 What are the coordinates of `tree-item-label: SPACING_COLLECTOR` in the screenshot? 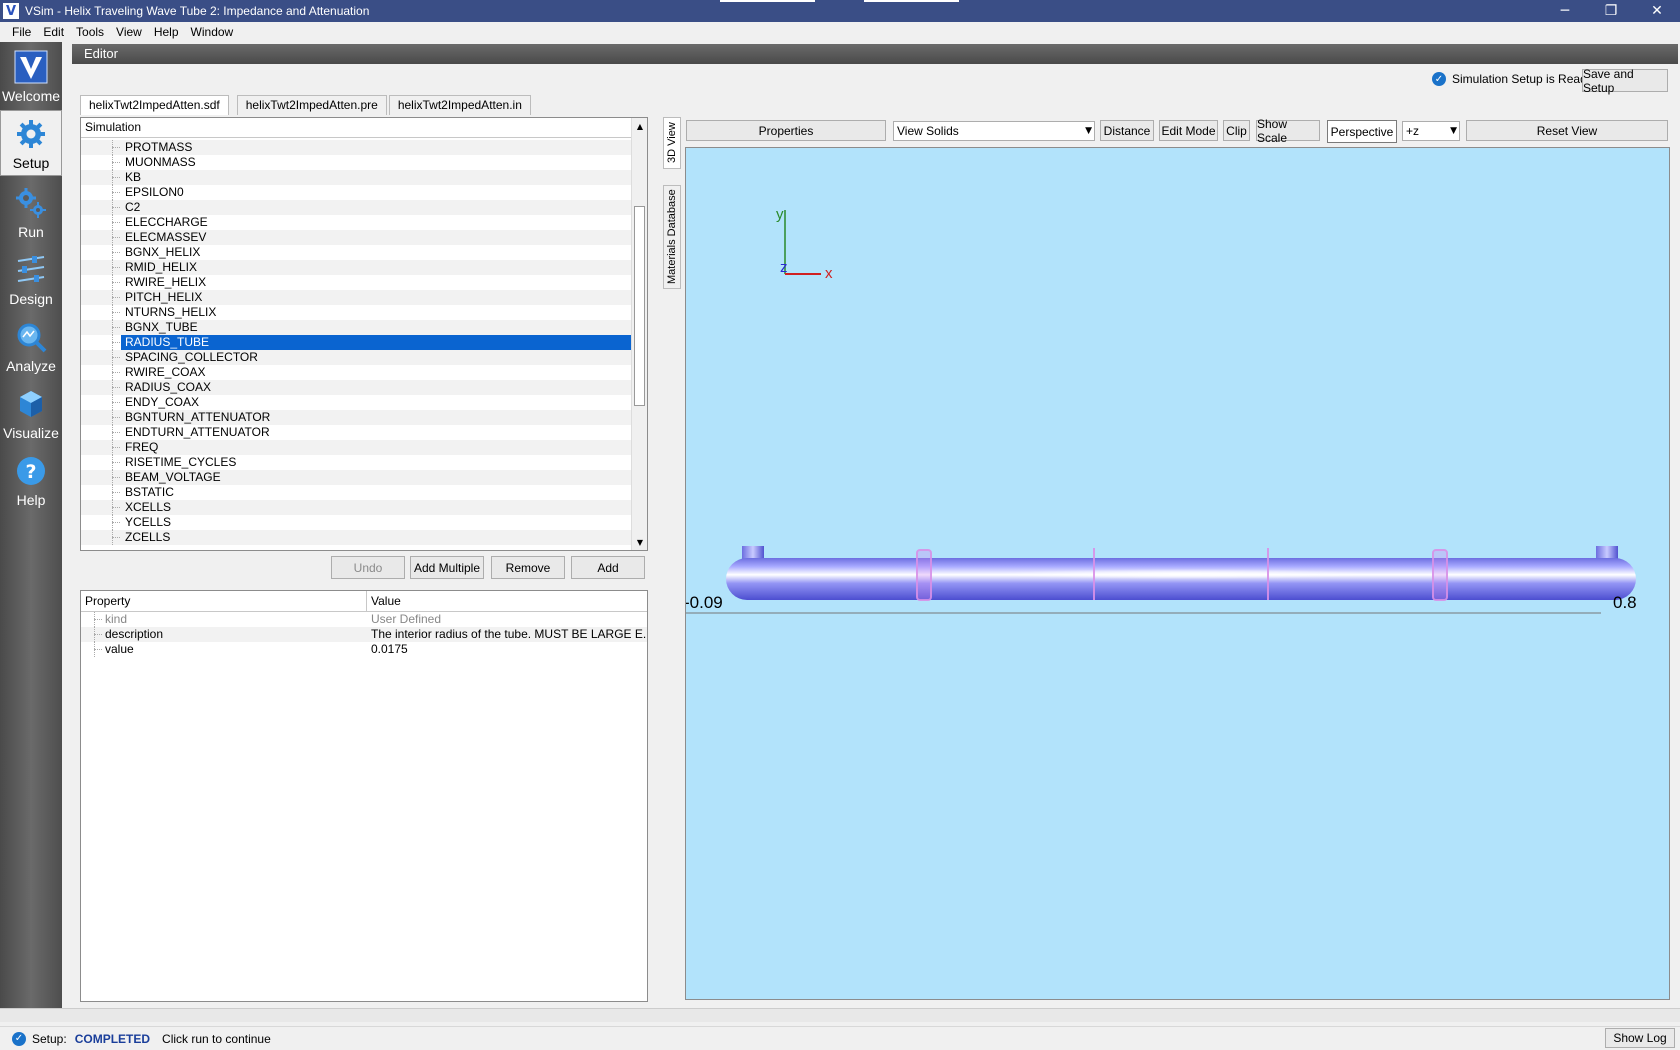 It's located at (191, 357).